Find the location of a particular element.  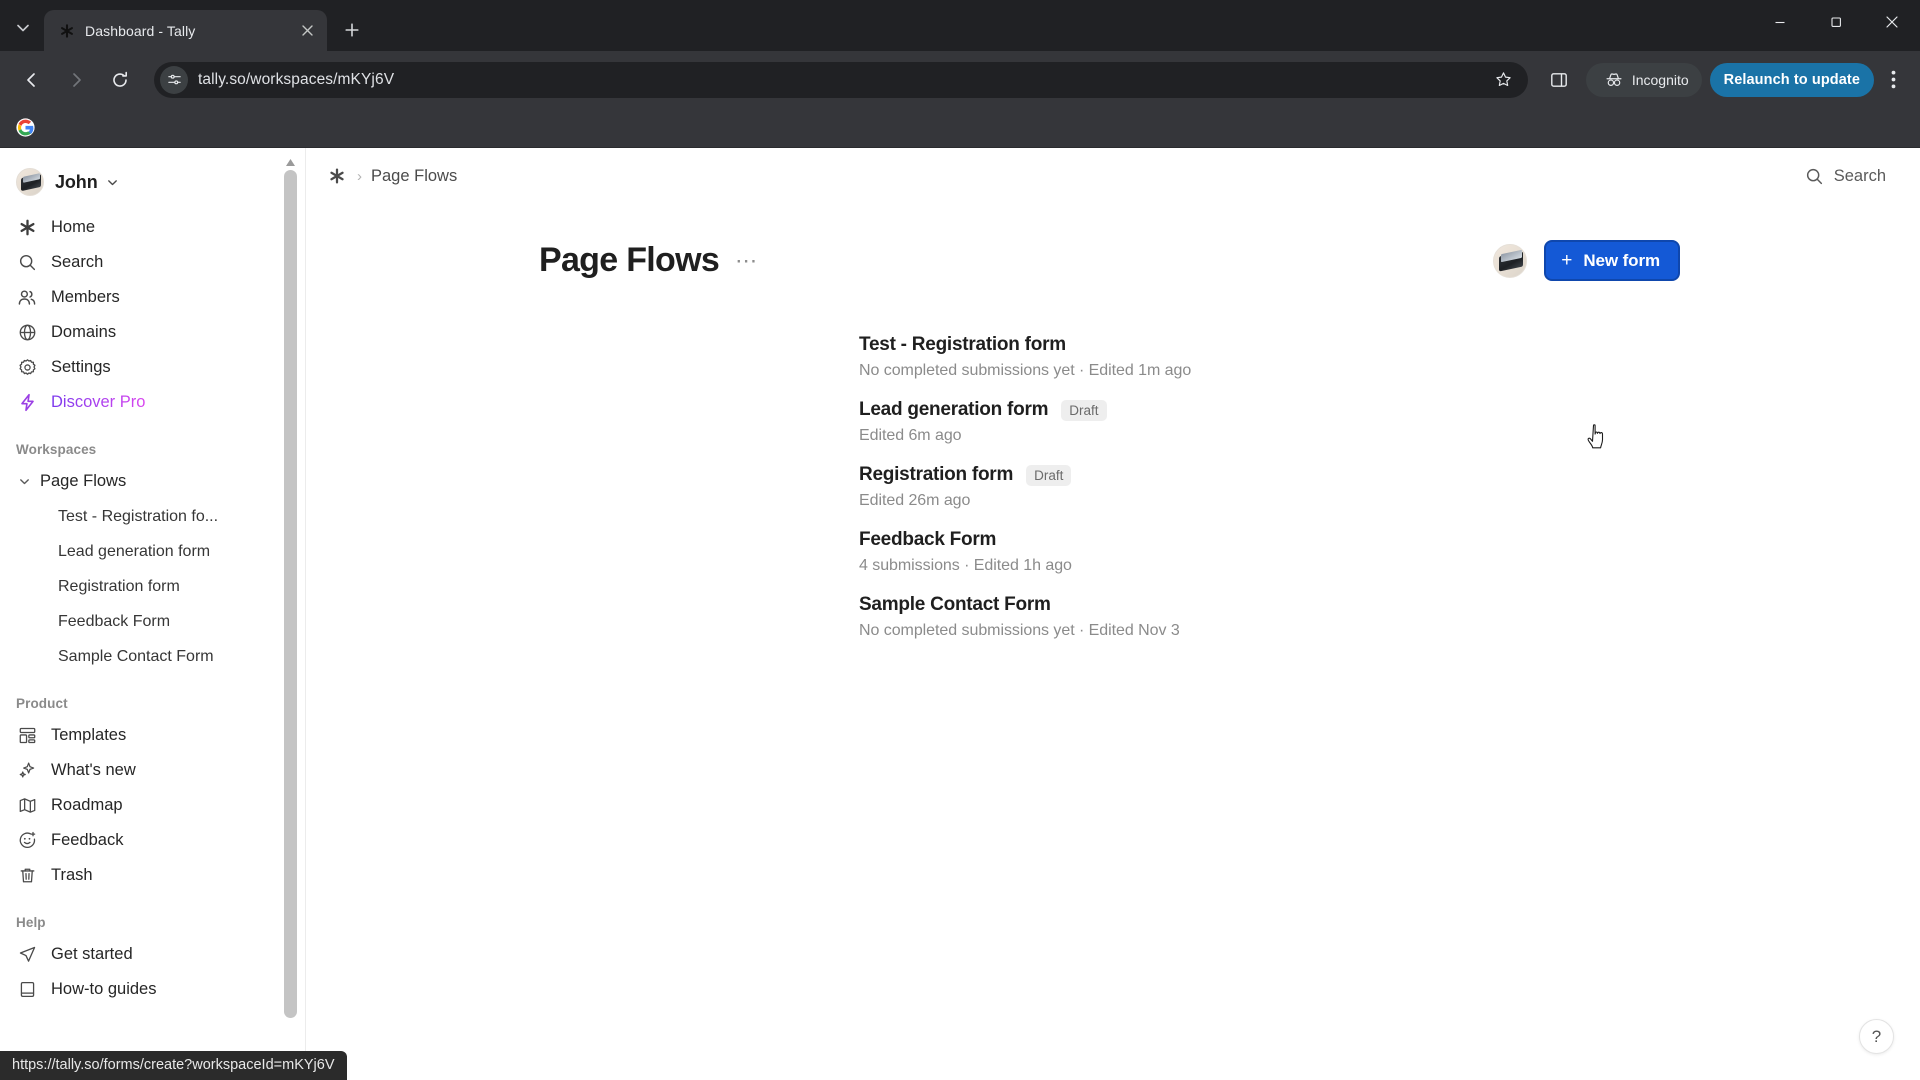

relaunch-label: Relaunch to update is located at coordinates (1791, 79).